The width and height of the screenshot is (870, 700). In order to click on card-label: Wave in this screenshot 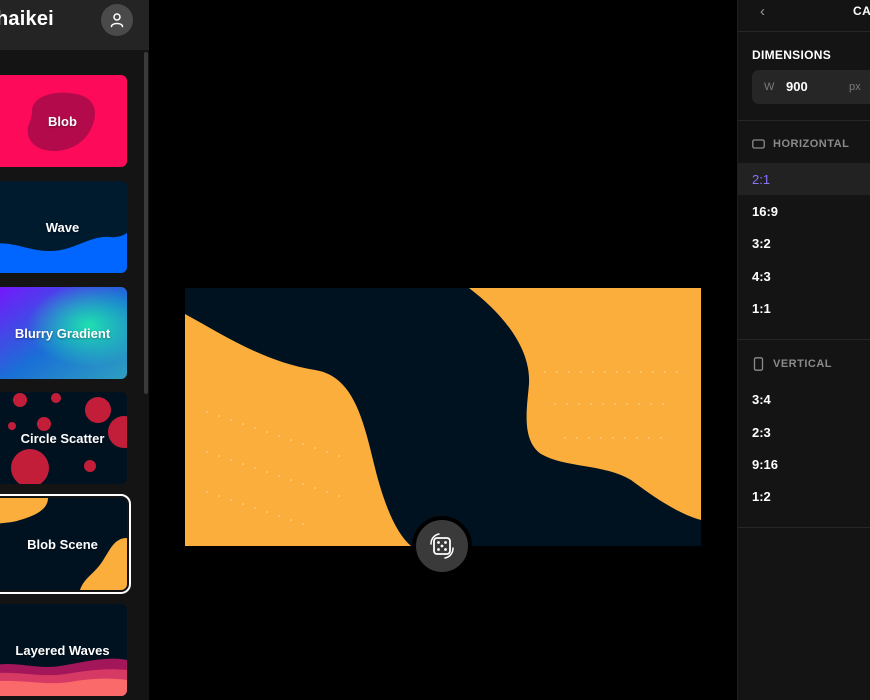, I will do `click(62, 227)`.